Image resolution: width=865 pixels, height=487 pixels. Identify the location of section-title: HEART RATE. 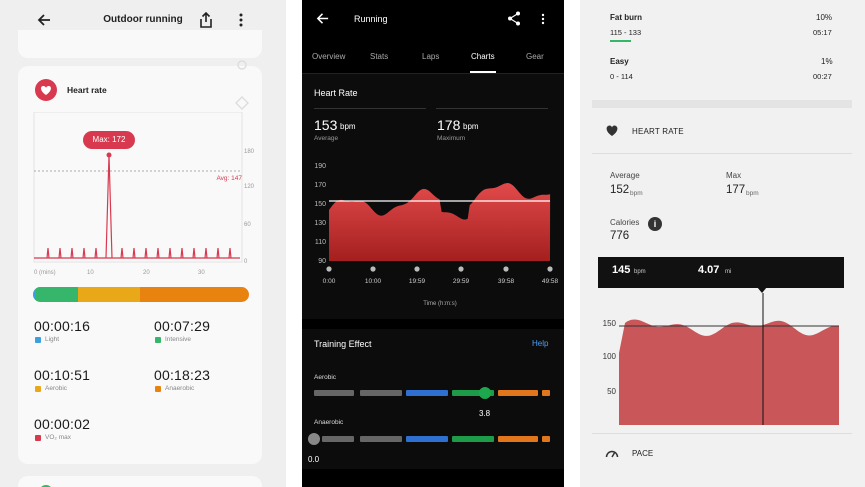
(658, 131).